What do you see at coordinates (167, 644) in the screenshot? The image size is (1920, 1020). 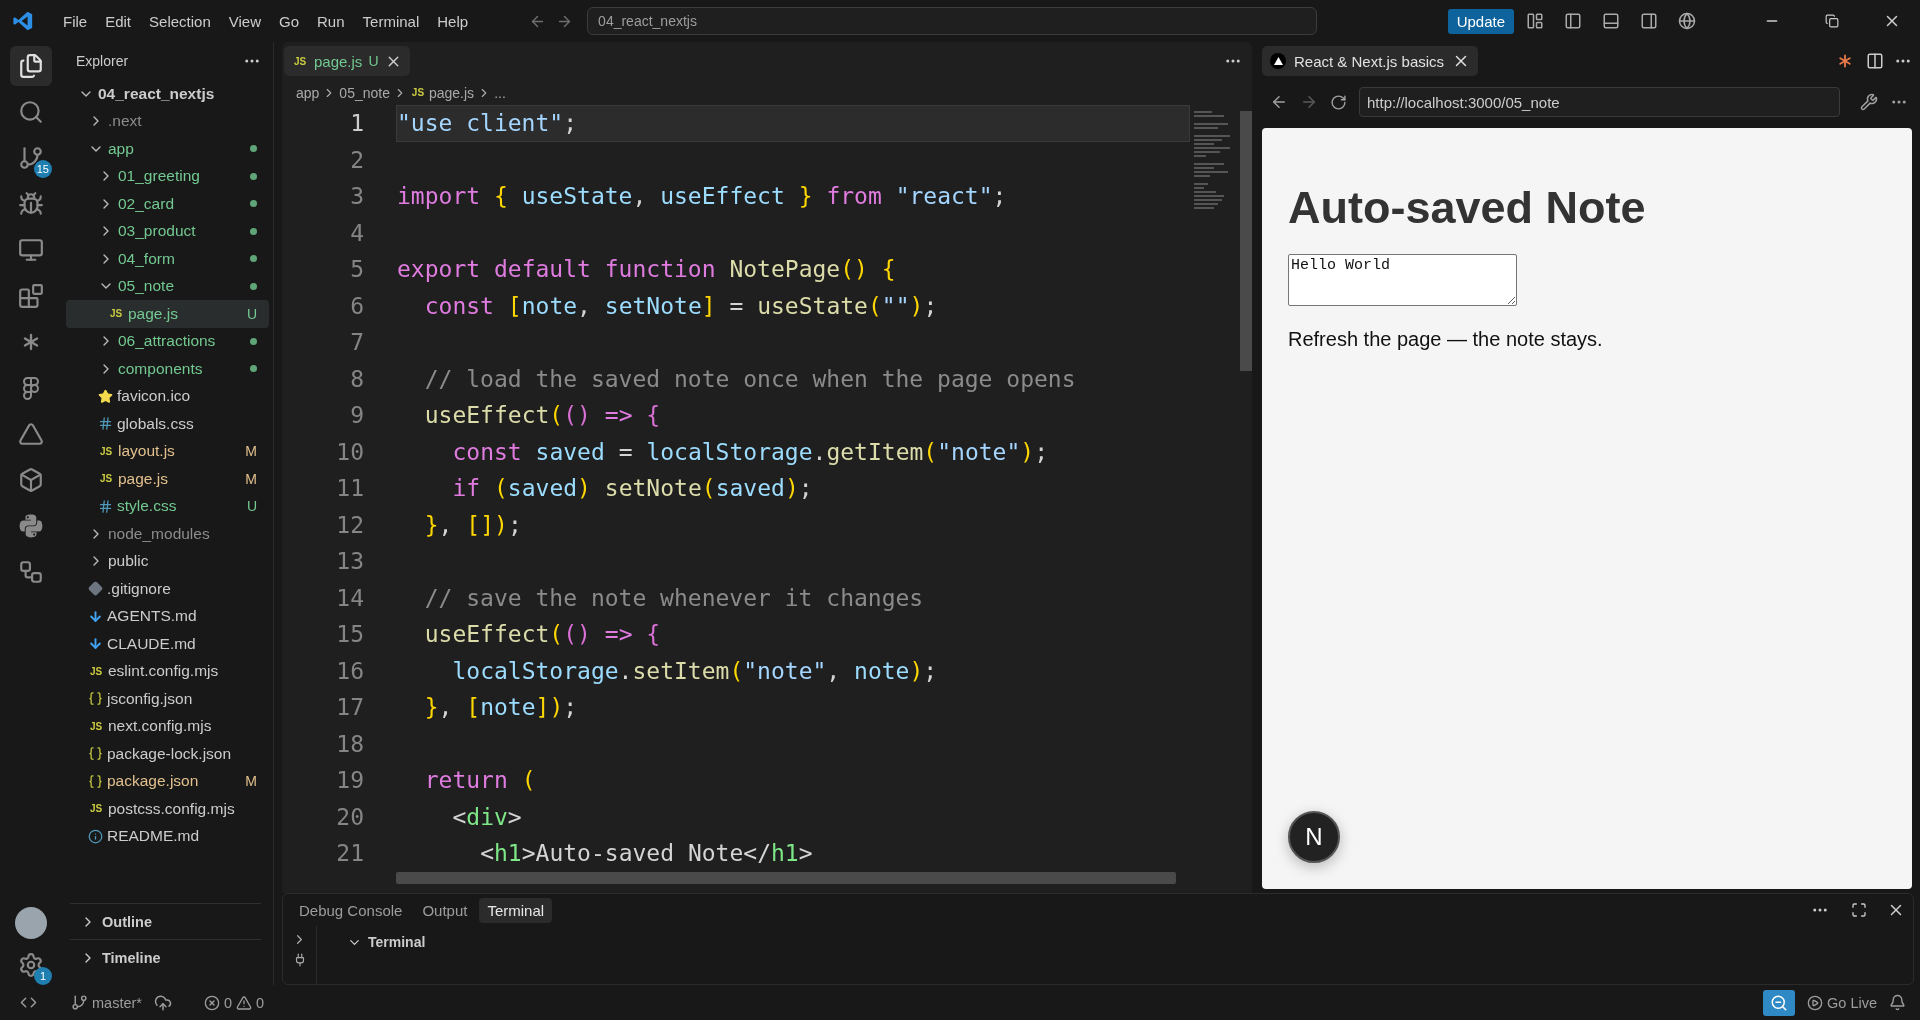 I see `tree-item: CLAUDE.md` at bounding box center [167, 644].